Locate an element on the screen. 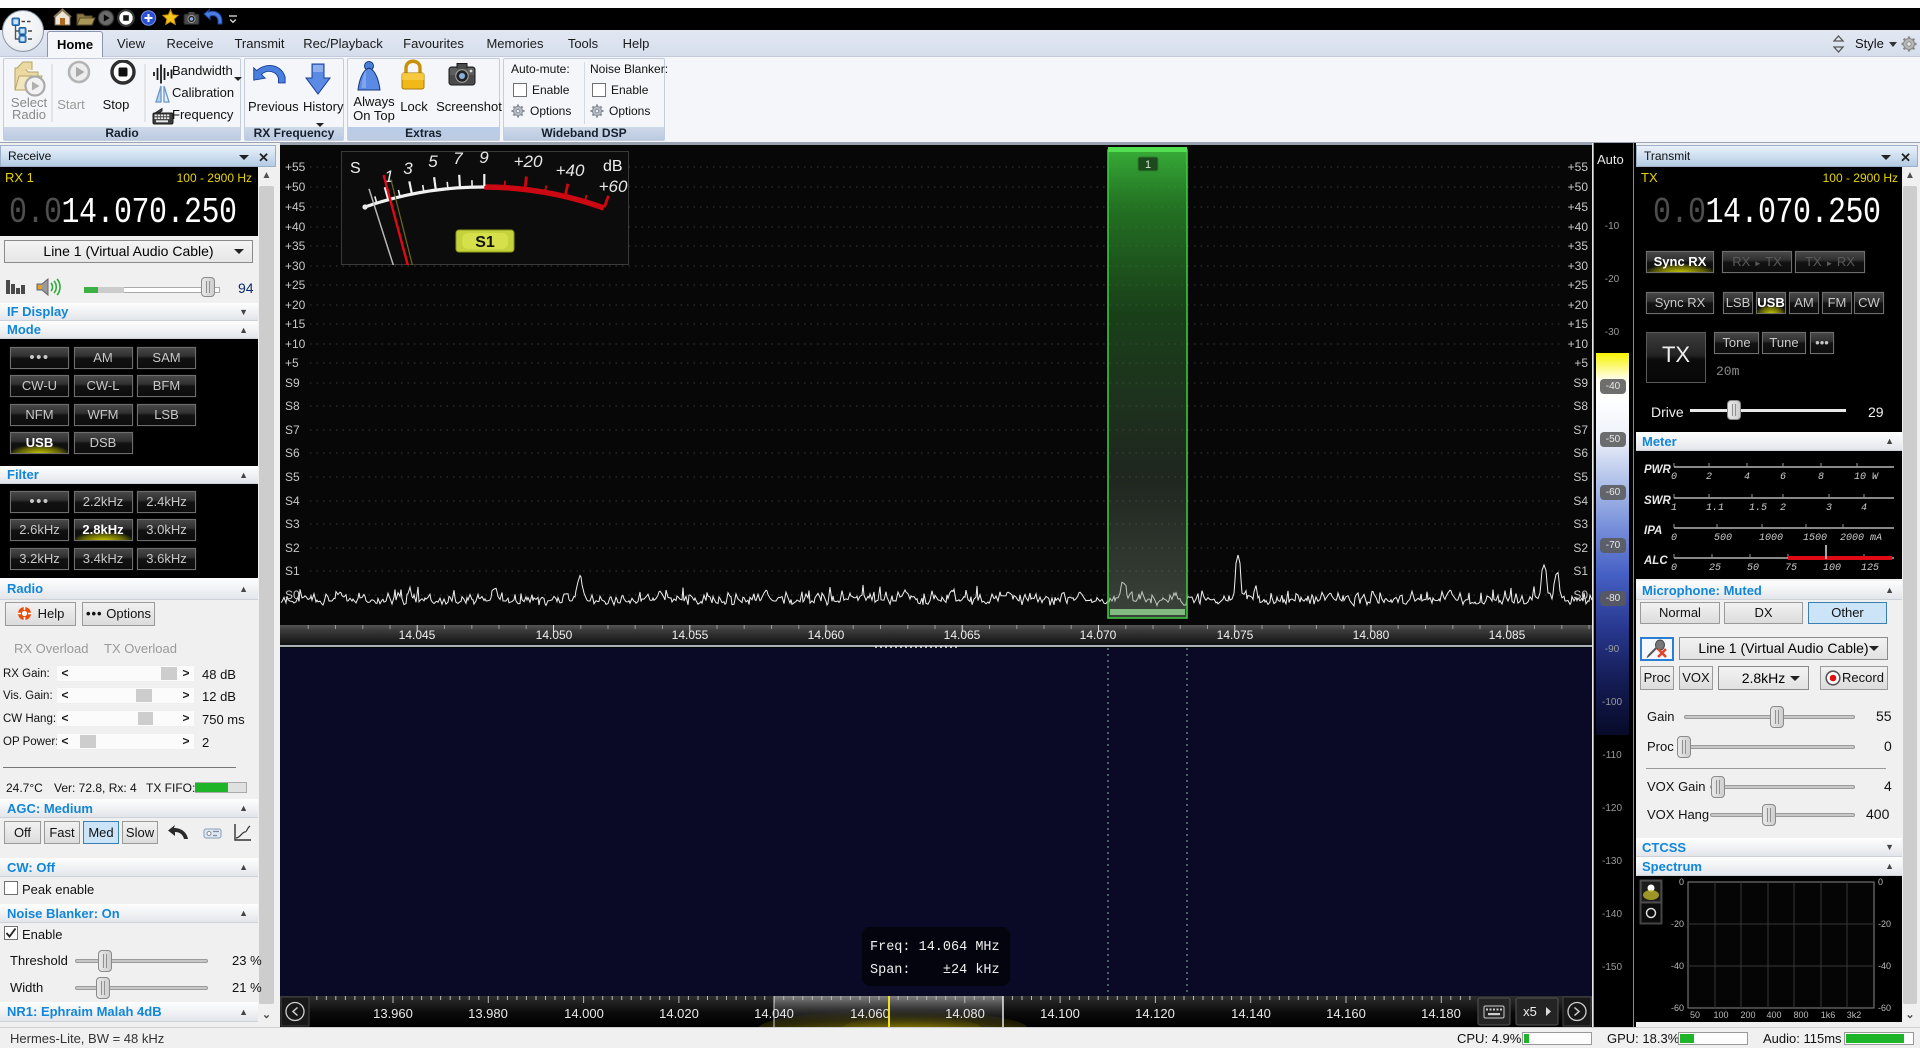  svg-text: S5 is located at coordinates (292, 477).